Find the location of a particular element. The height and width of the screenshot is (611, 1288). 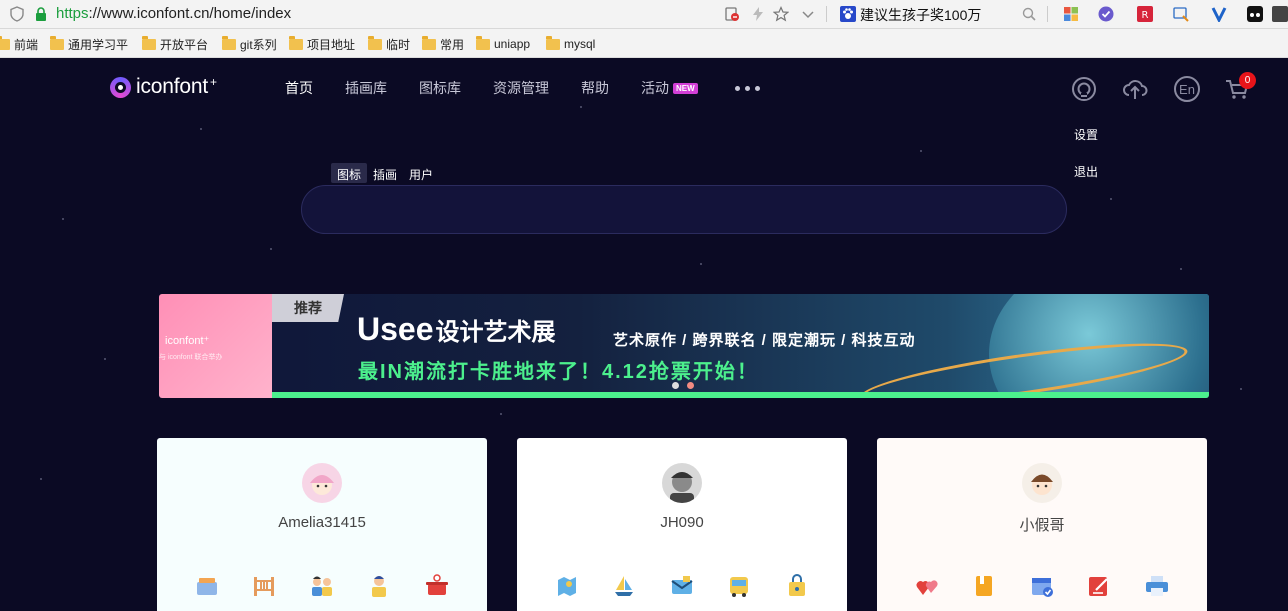

lightning-icon is located at coordinates (758, 14).